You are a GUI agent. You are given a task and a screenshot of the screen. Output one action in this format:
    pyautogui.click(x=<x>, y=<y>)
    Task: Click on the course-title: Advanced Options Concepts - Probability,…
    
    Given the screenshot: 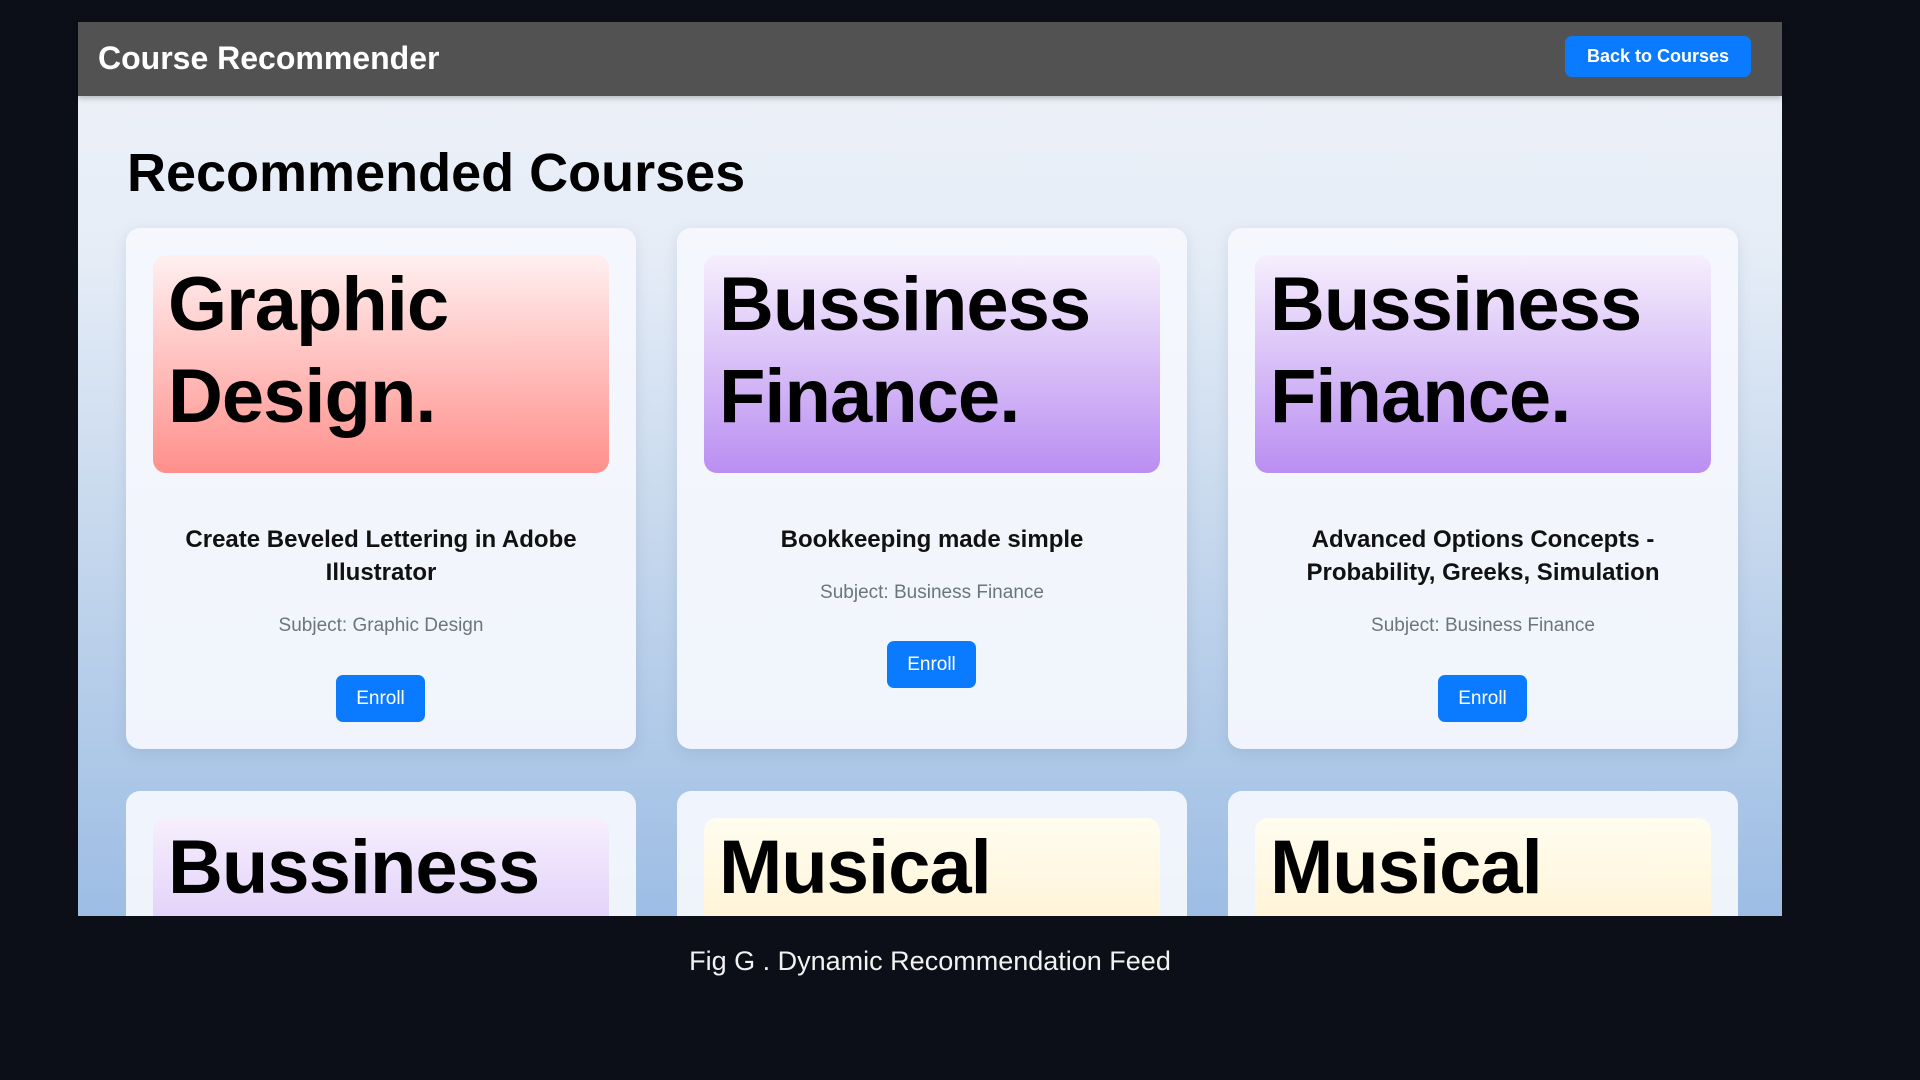 What is the action you would take?
    pyautogui.click(x=1483, y=556)
    